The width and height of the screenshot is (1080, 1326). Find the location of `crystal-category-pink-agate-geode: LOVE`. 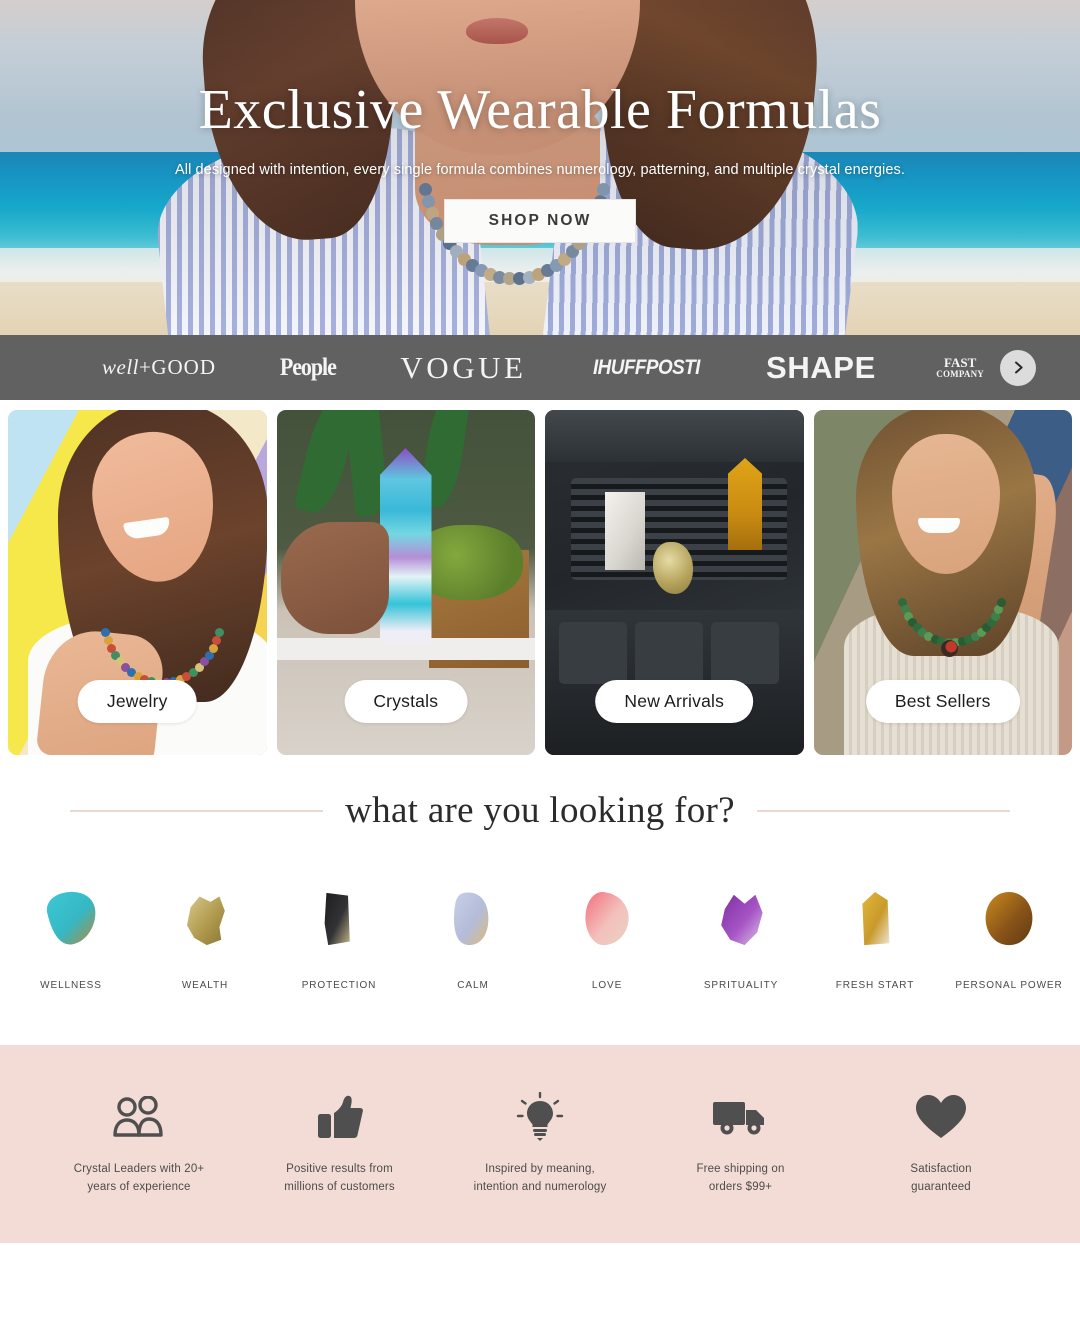

crystal-category-pink-agate-geode: LOVE is located at coordinates (607, 934).